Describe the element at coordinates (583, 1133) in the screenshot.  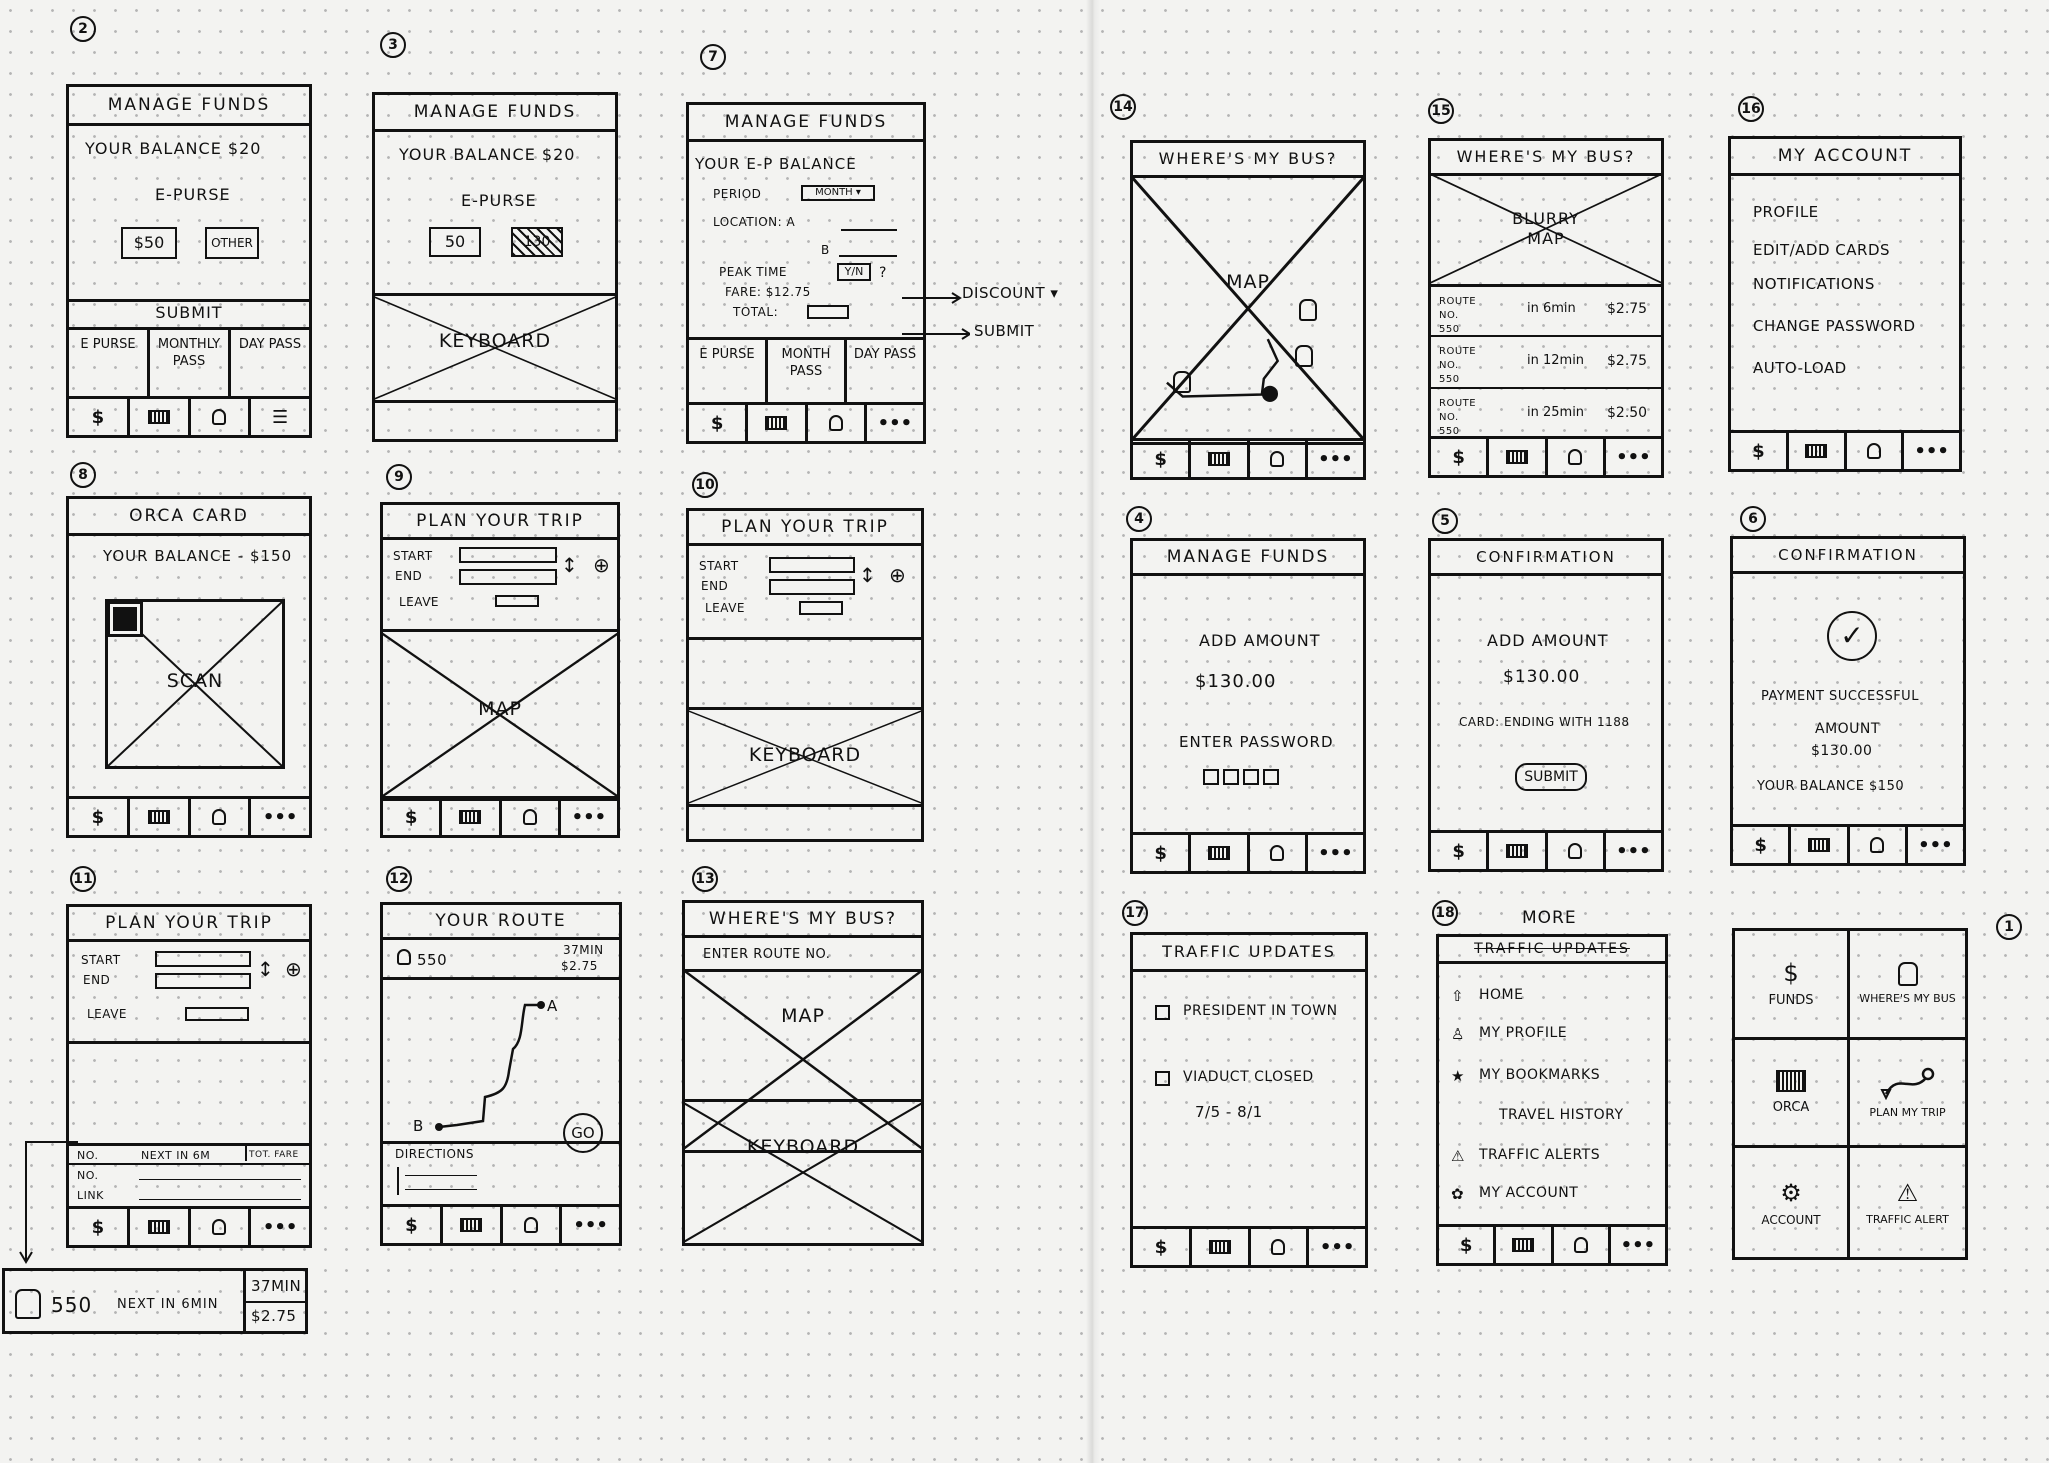
I see `go-button: GO` at that location.